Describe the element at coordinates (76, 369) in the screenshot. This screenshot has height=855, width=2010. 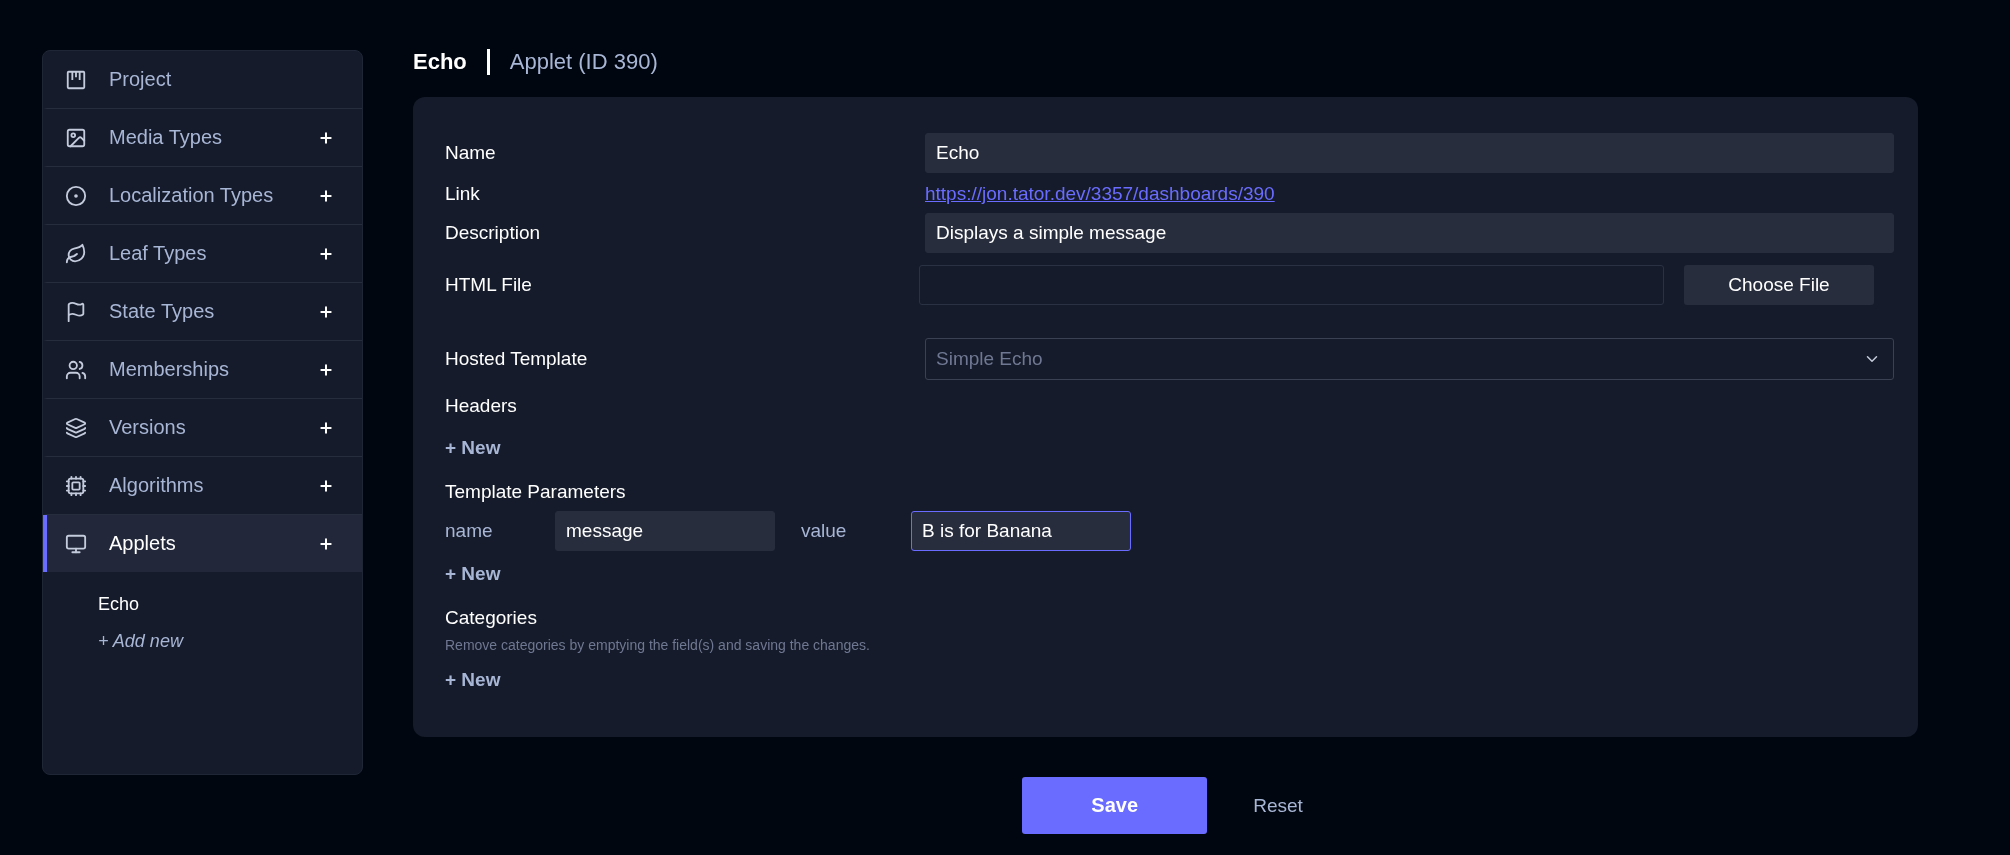
I see `users-icon` at that location.